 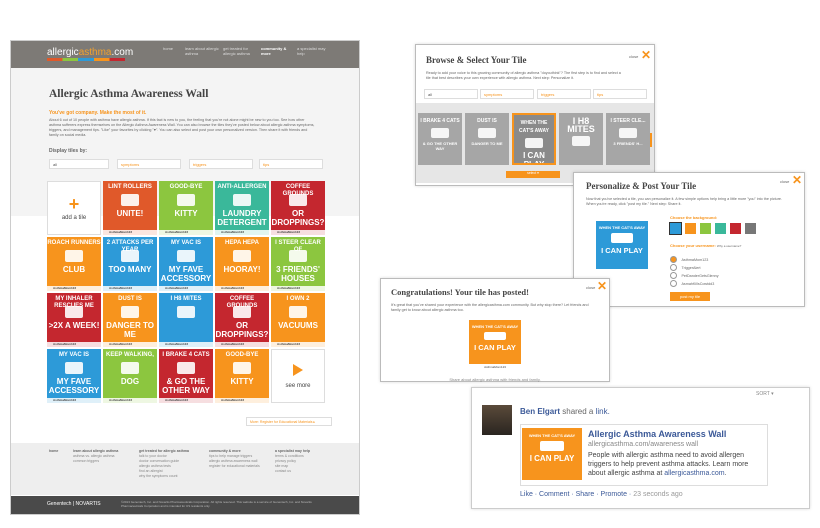 What do you see at coordinates (130, 208) in the screenshot?
I see `wall-tile: LINT ROLLERS UNITE! AsthmaMom123` at bounding box center [130, 208].